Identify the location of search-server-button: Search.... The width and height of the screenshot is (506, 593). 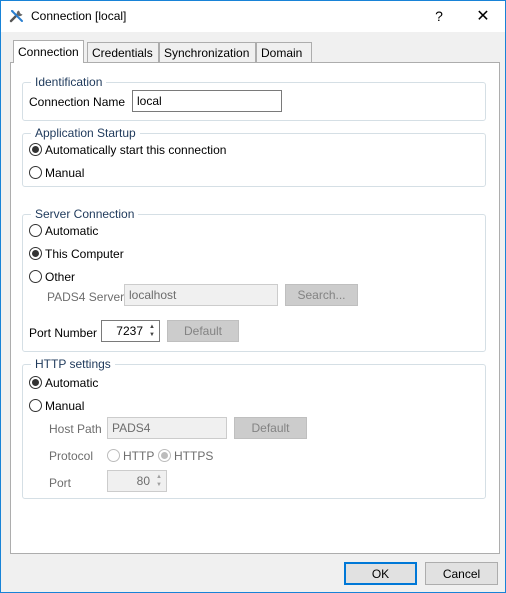
(321, 295).